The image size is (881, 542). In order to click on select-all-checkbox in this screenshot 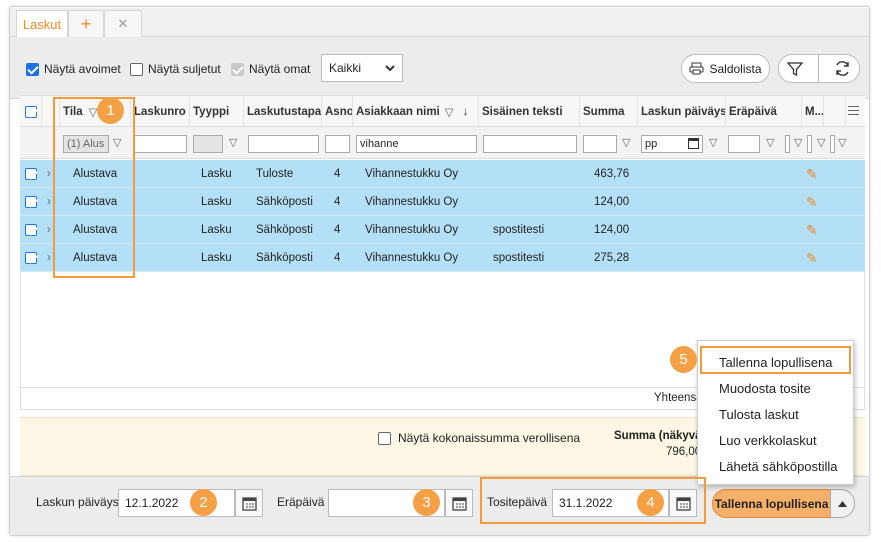, I will do `click(30, 111)`.